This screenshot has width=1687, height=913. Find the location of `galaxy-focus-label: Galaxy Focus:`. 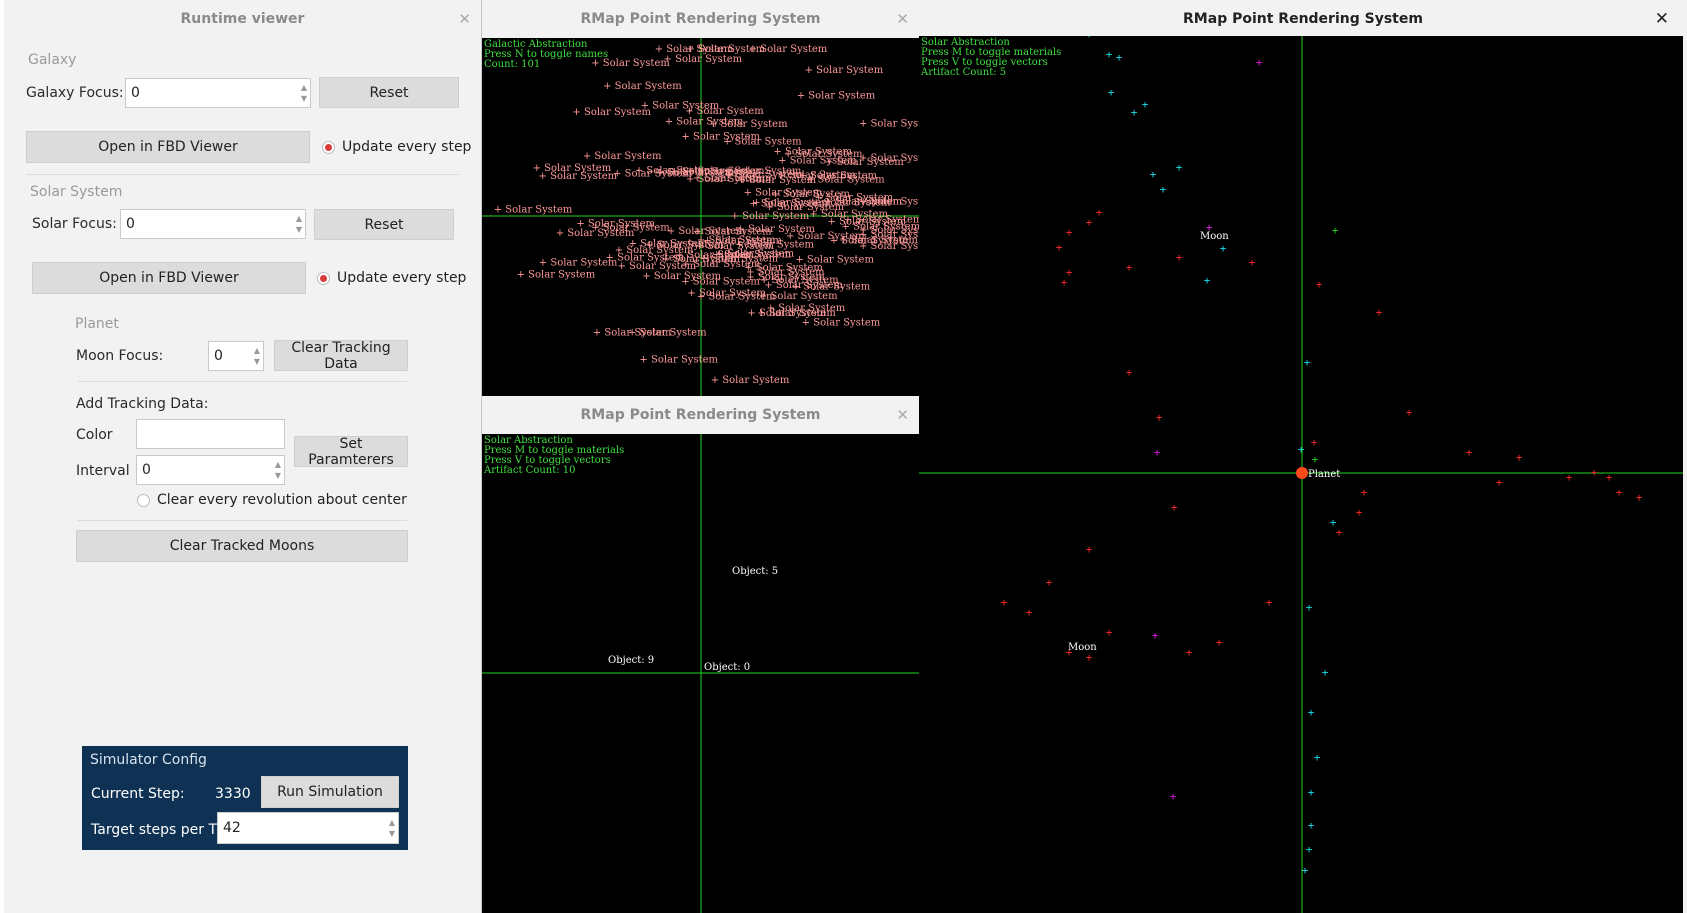

galaxy-focus-label: Galaxy Focus: is located at coordinates (75, 93).